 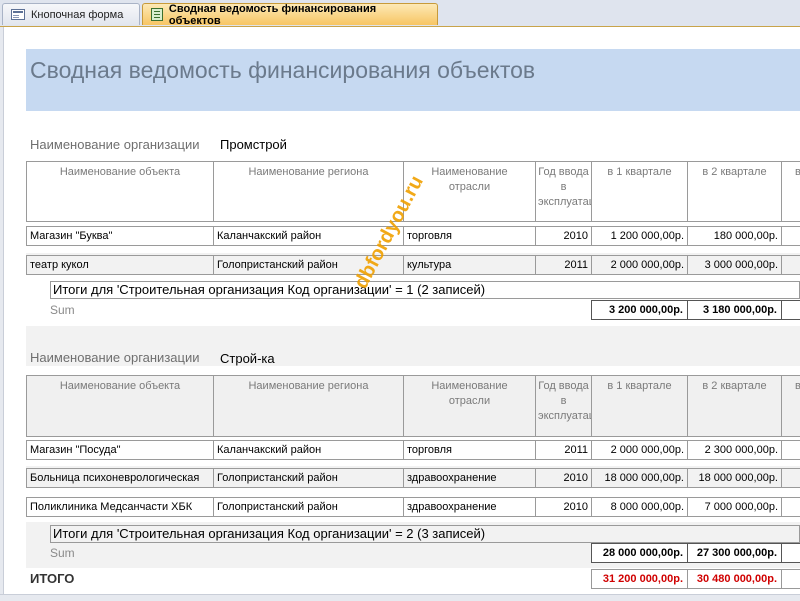 What do you see at coordinates (639, 579) in the screenshot?
I see `grand-total-q1: 31 200 000,00р.` at bounding box center [639, 579].